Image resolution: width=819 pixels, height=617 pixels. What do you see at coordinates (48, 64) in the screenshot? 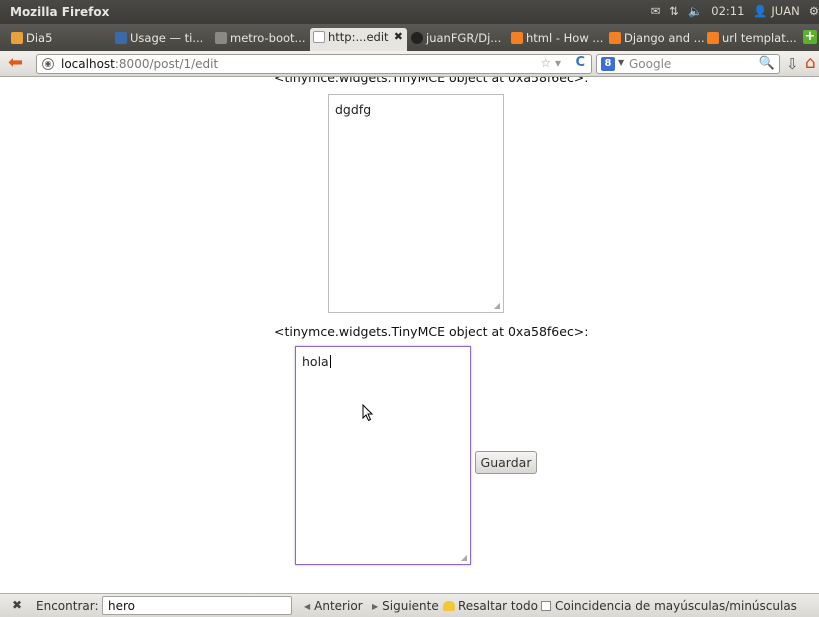
I see `site-identity-icon: ◉` at bounding box center [48, 64].